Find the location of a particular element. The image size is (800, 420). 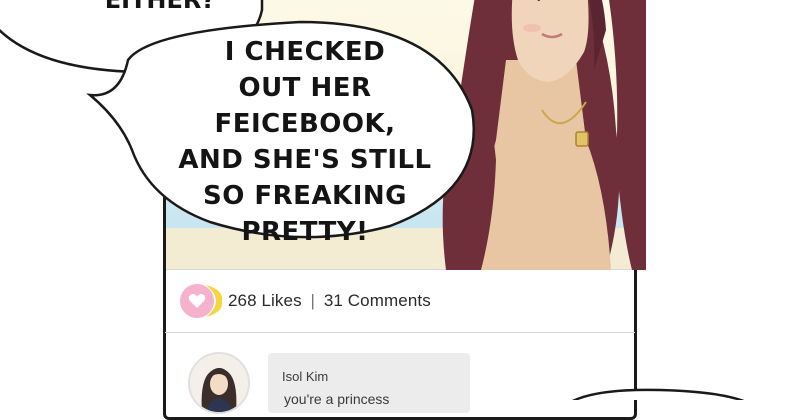

heart-reaction-icon is located at coordinates (197, 301).